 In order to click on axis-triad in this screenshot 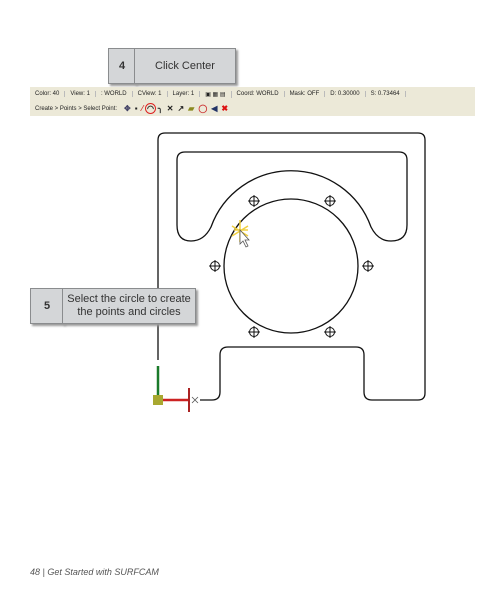, I will do `click(176, 389)`.